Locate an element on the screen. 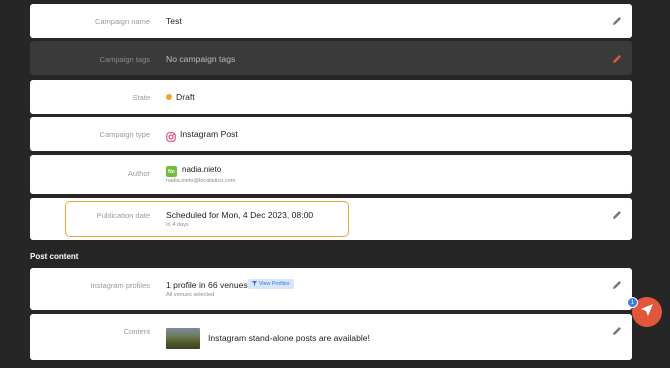  content-label: Content is located at coordinates (136, 331).